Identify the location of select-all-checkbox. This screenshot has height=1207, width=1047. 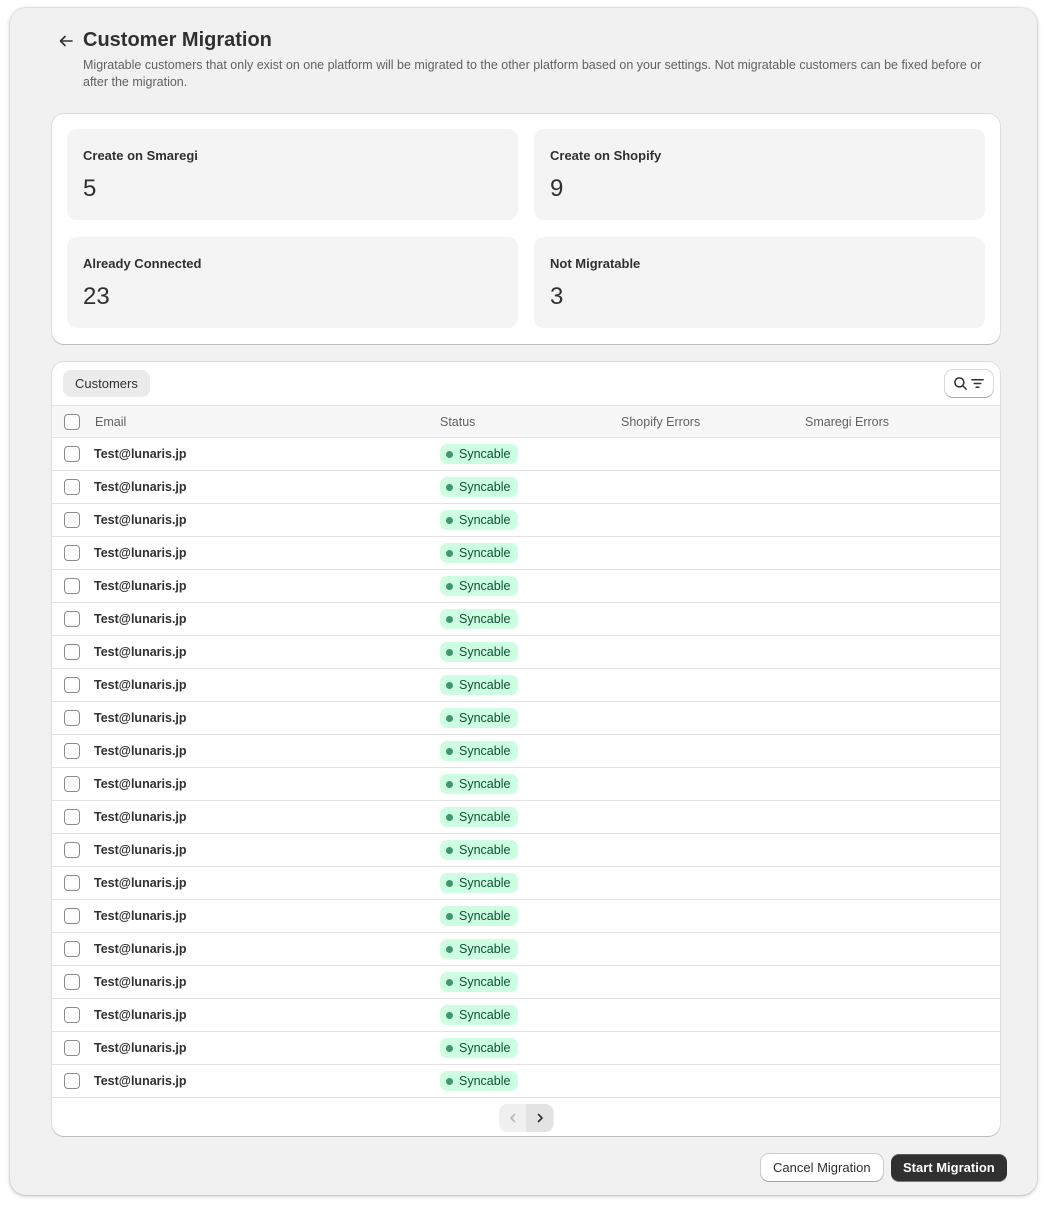
(72, 422).